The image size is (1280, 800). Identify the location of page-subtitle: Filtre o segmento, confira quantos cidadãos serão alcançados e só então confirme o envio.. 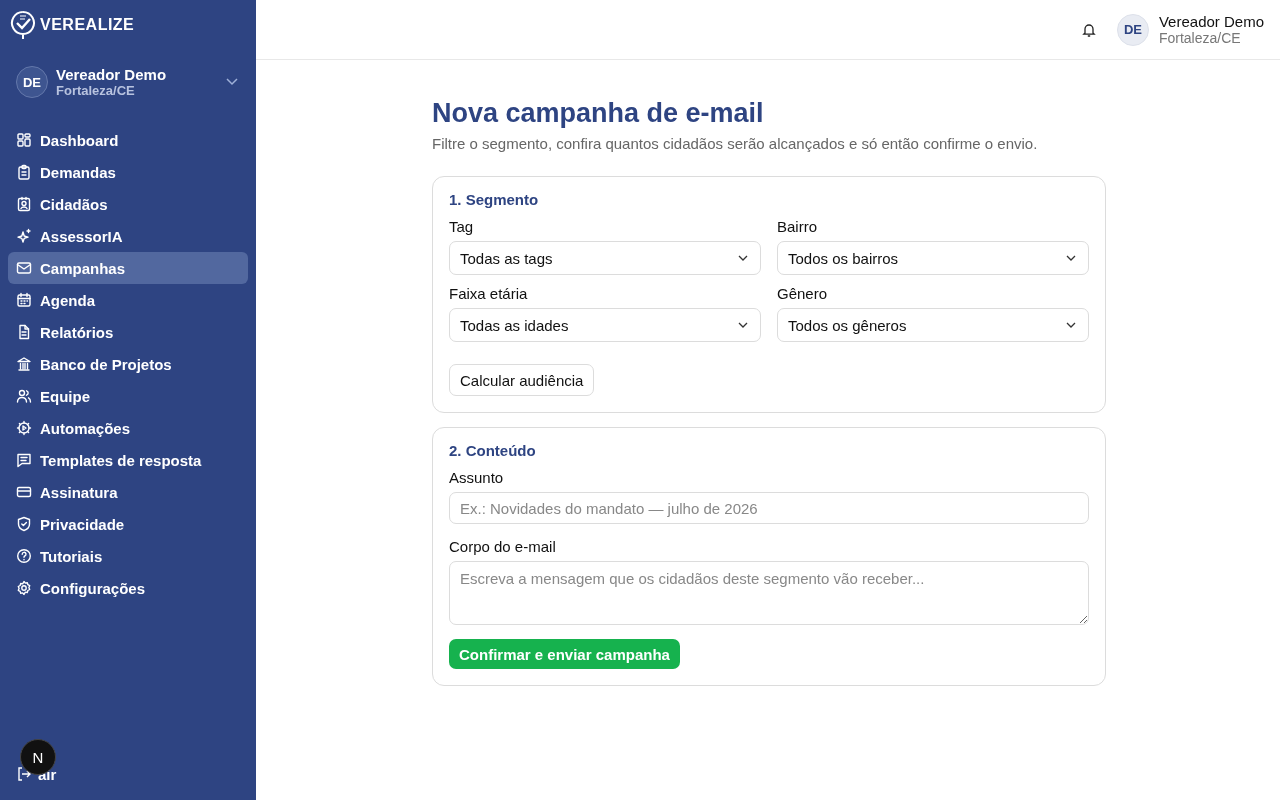
(735, 143).